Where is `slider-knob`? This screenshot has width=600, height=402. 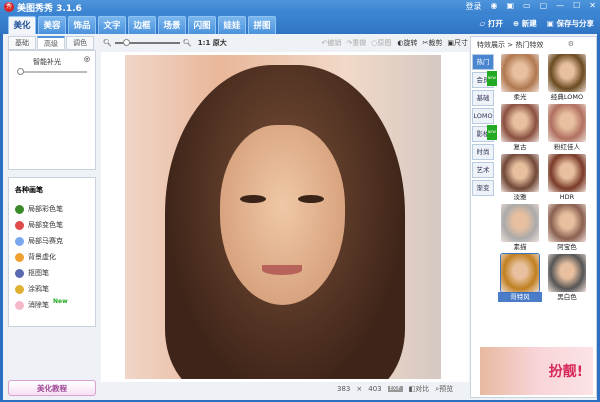 slider-knob is located at coordinates (20, 71).